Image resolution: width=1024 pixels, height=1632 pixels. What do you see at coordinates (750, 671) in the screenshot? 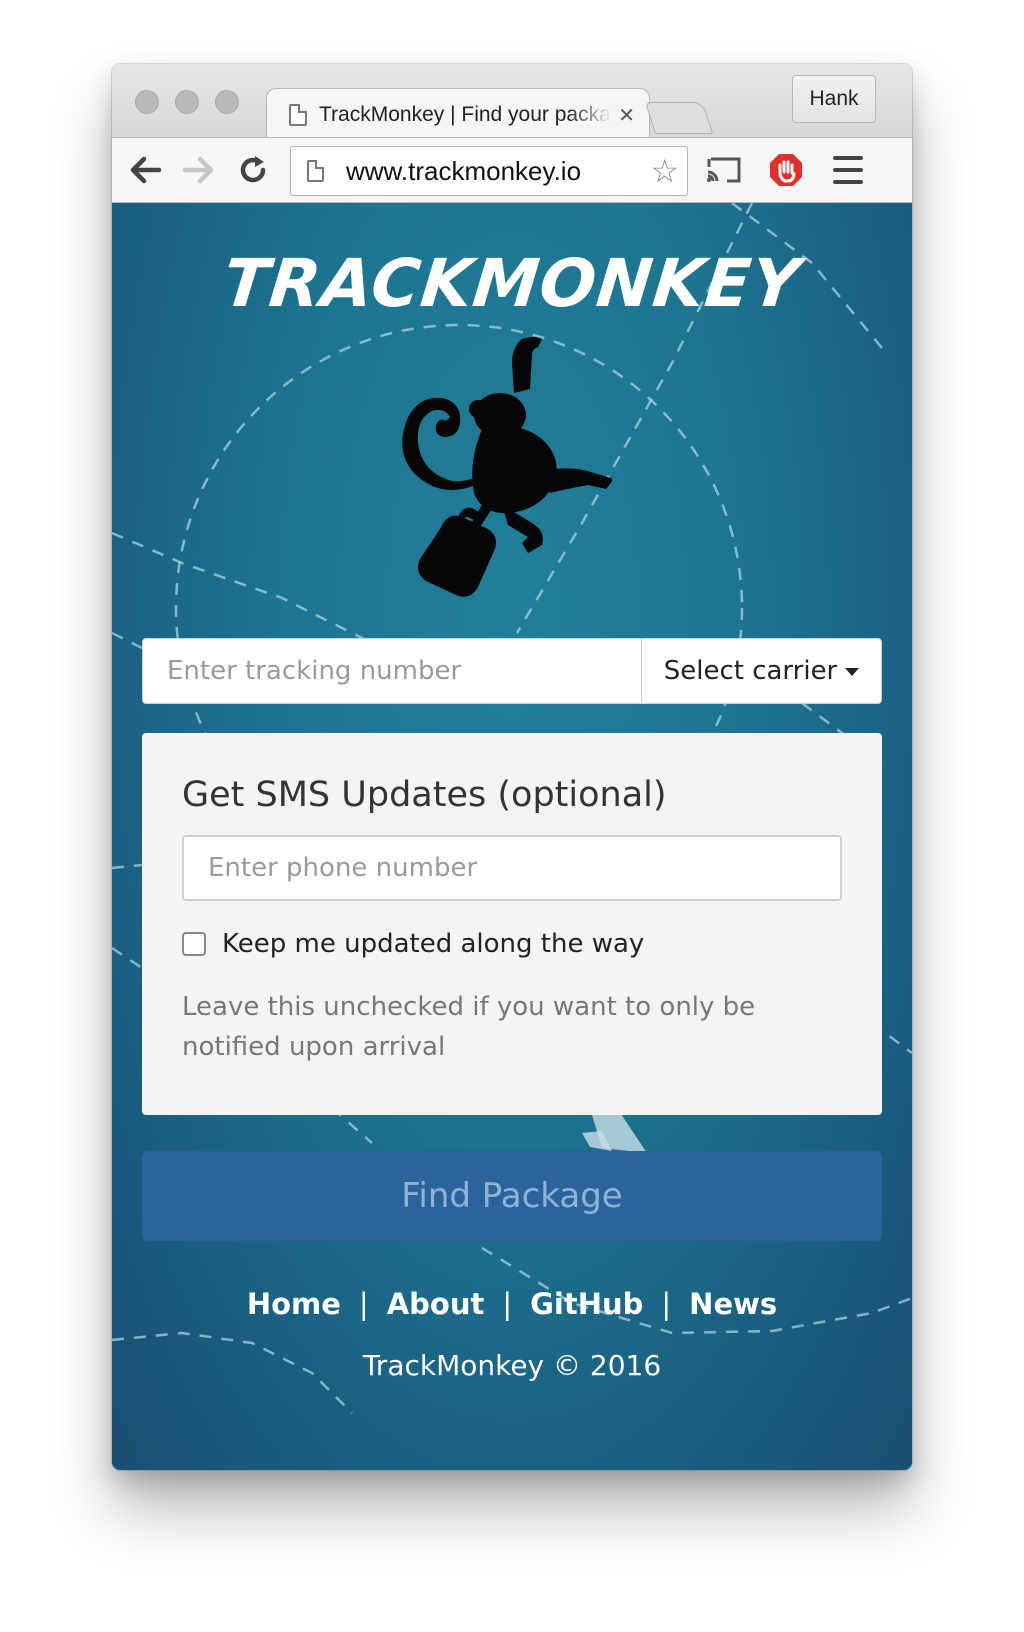
I see `select-carrier-label: Select carrier` at bounding box center [750, 671].